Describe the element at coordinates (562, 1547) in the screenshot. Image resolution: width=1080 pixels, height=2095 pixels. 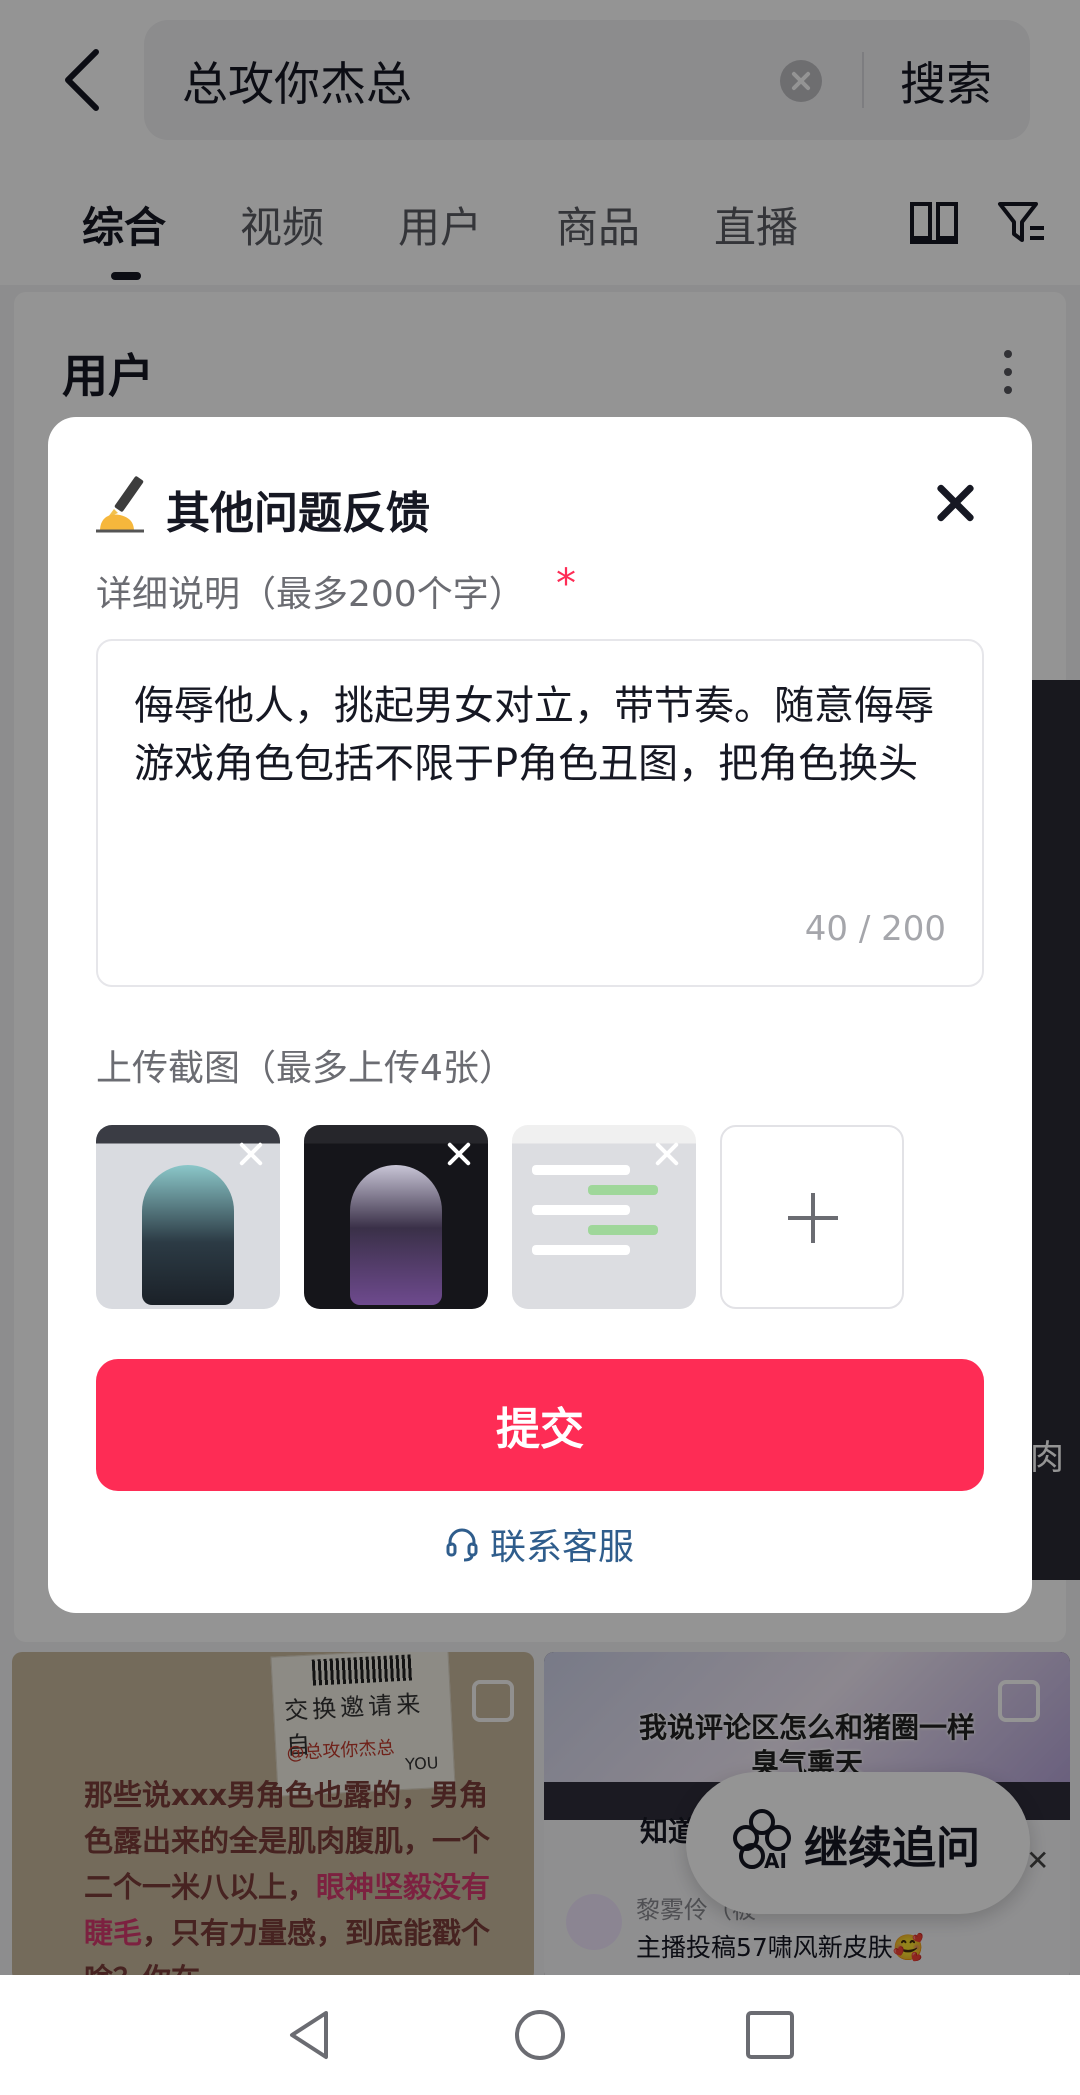
I see `contact-support-label: 联系客服` at that location.